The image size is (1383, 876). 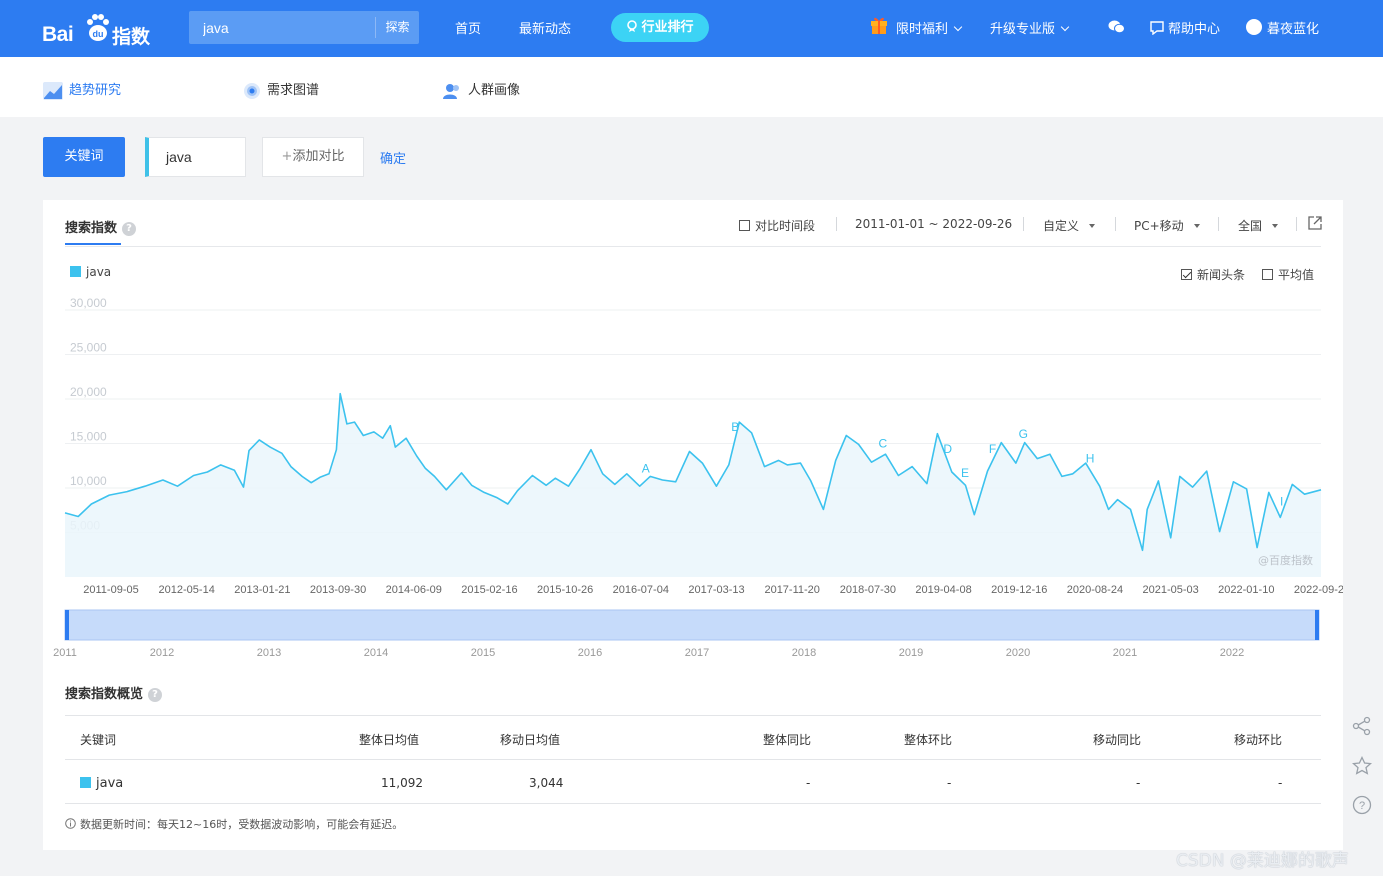 What do you see at coordinates (1362, 766) in the screenshot?
I see `star-icon` at bounding box center [1362, 766].